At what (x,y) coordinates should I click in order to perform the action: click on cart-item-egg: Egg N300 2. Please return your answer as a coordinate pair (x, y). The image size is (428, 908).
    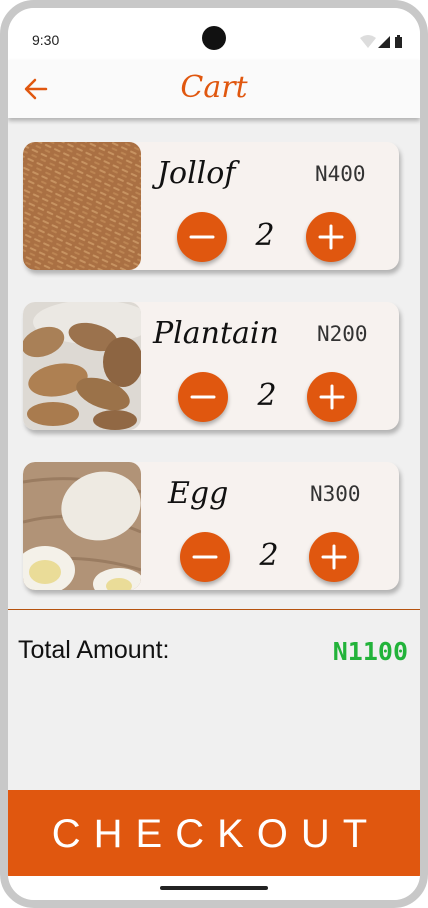
    Looking at the image, I should click on (211, 526).